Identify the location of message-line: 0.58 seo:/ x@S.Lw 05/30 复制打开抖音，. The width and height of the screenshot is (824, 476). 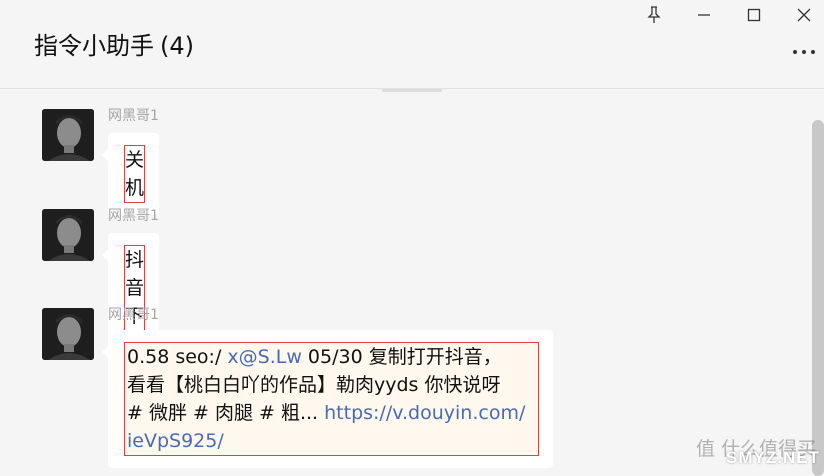
(331, 357).